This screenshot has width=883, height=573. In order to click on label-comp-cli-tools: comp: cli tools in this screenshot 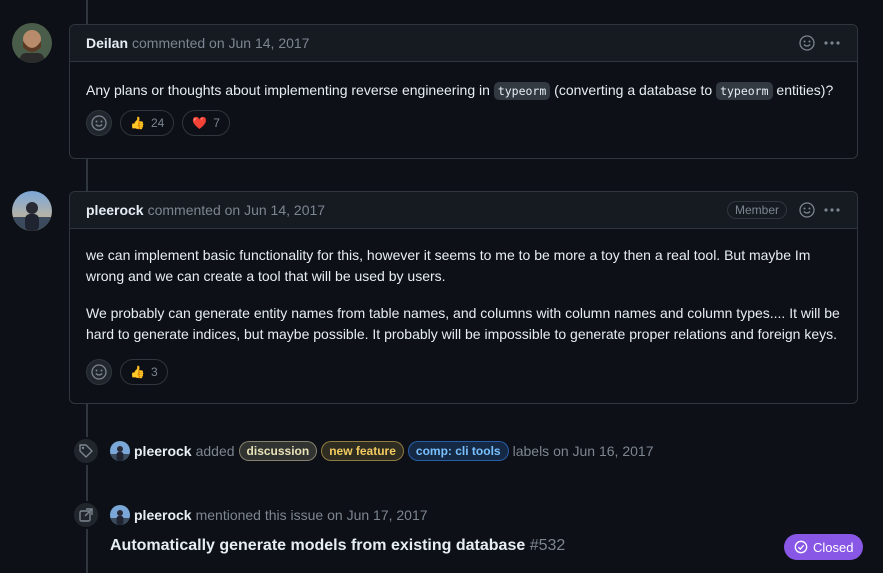, I will do `click(458, 451)`.